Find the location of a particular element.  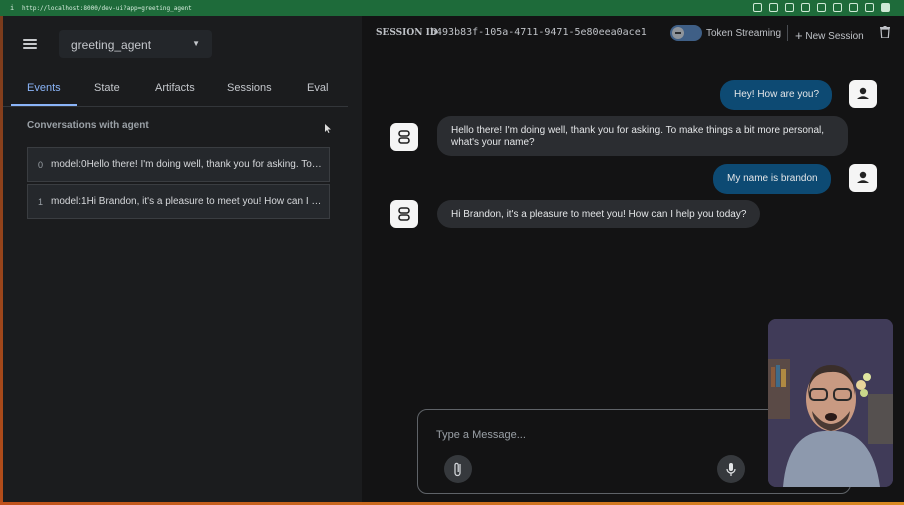

user-message: My name is brandon is located at coordinates (772, 179).